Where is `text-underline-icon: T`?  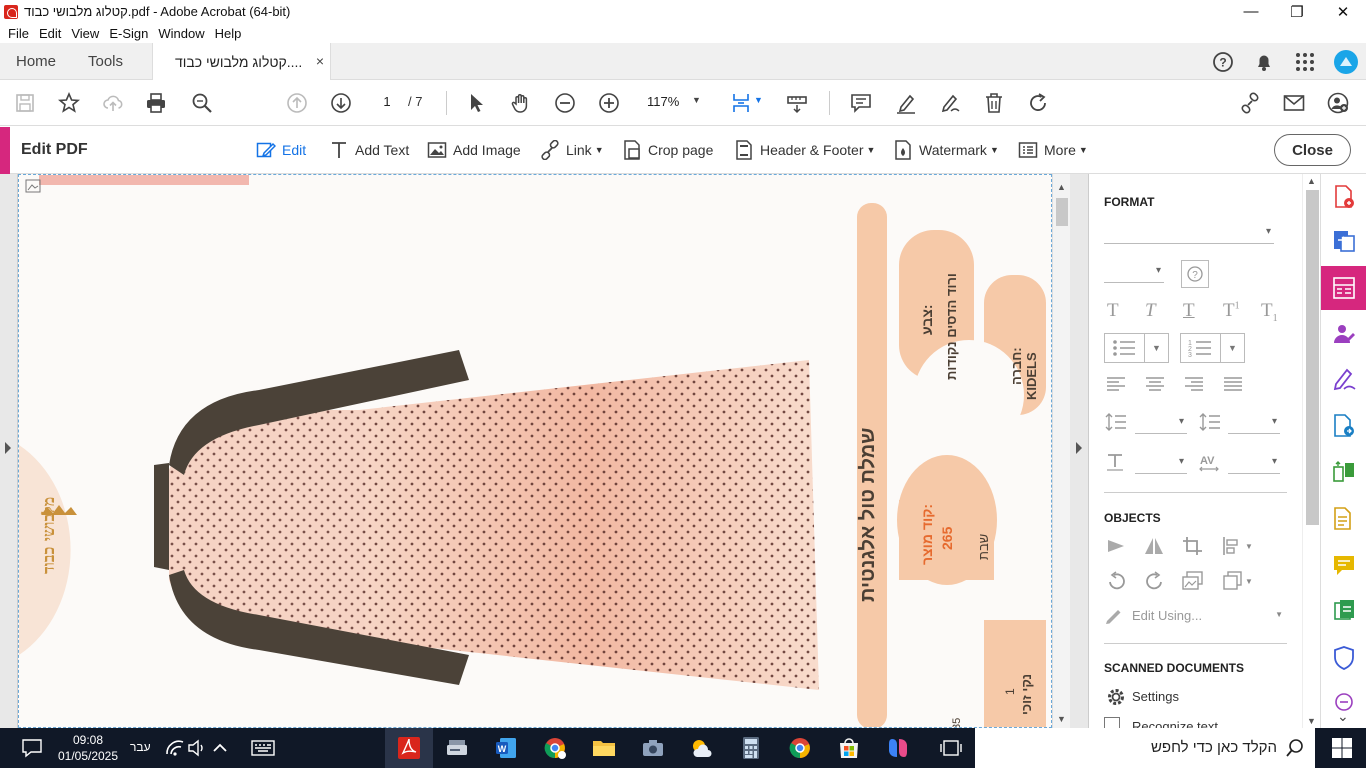
text-underline-icon: T is located at coordinates (1189, 311).